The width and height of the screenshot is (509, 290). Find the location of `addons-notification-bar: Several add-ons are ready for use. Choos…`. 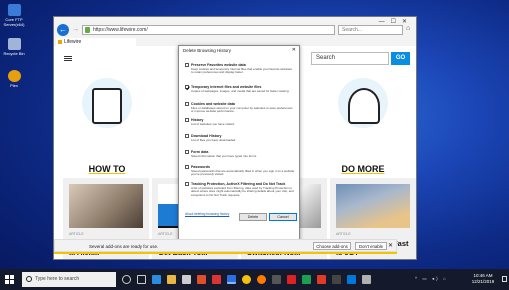

addons-notification-bar: Several add-ons are ready for use. Choos… is located at coordinates (225, 245).